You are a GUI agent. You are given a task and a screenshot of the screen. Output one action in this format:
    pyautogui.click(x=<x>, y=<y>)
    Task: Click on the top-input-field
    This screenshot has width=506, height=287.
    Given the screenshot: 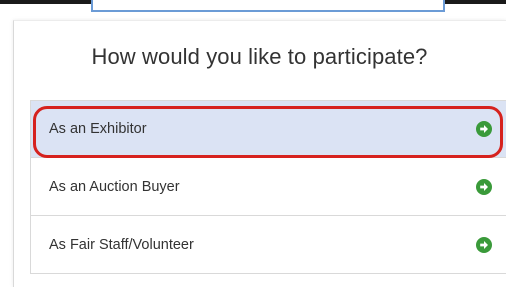 What is the action you would take?
    pyautogui.click(x=268, y=6)
    